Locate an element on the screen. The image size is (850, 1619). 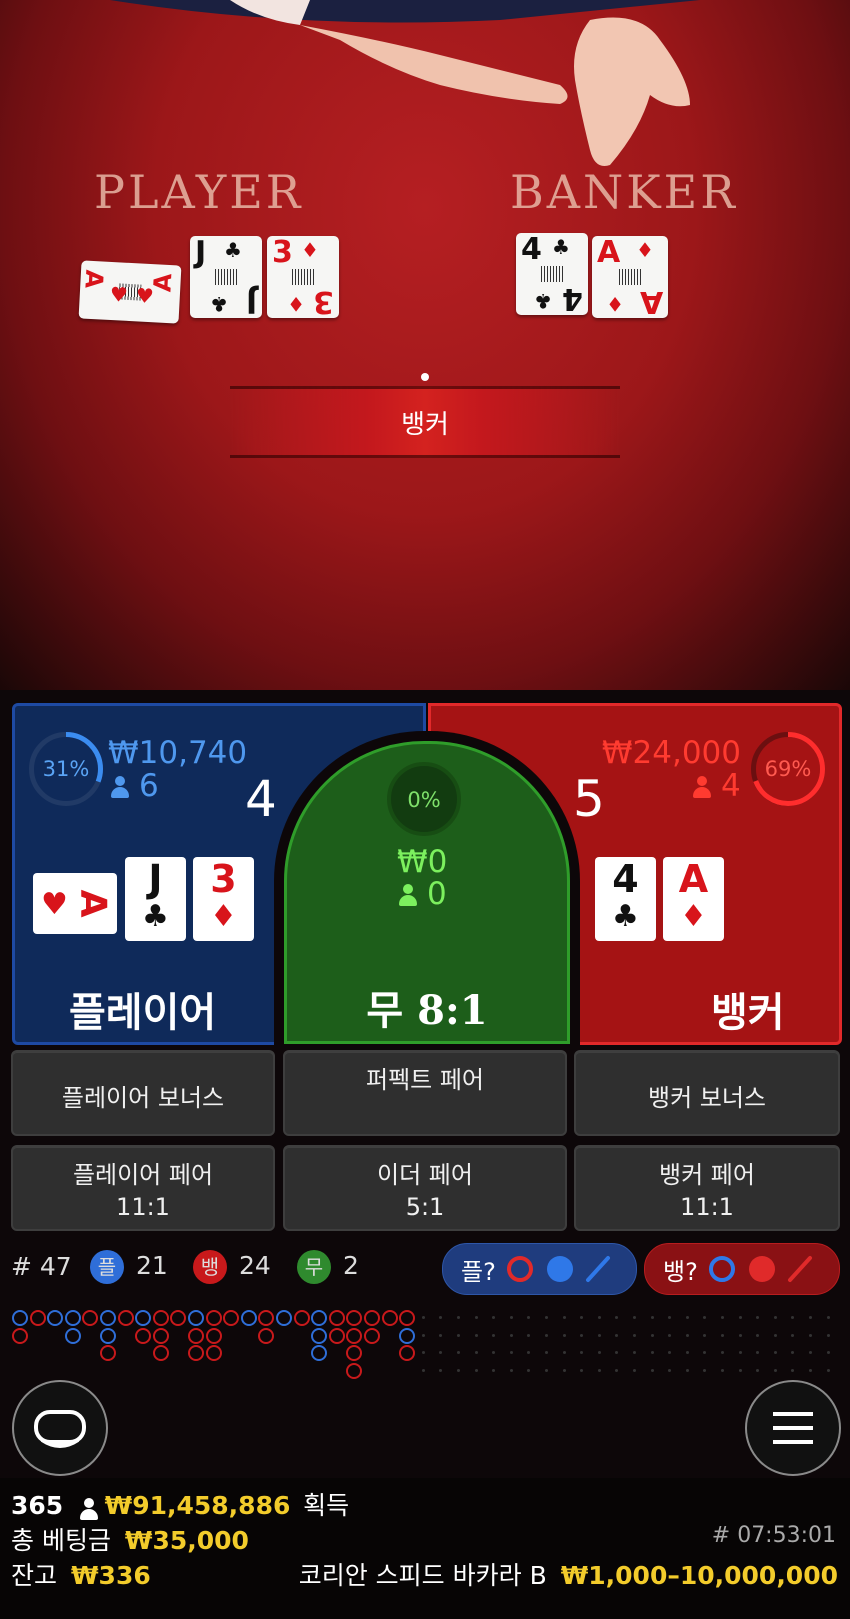
tie-bet-spot: 0% ₩0 0 무 8:1 is located at coordinates (427, 892).